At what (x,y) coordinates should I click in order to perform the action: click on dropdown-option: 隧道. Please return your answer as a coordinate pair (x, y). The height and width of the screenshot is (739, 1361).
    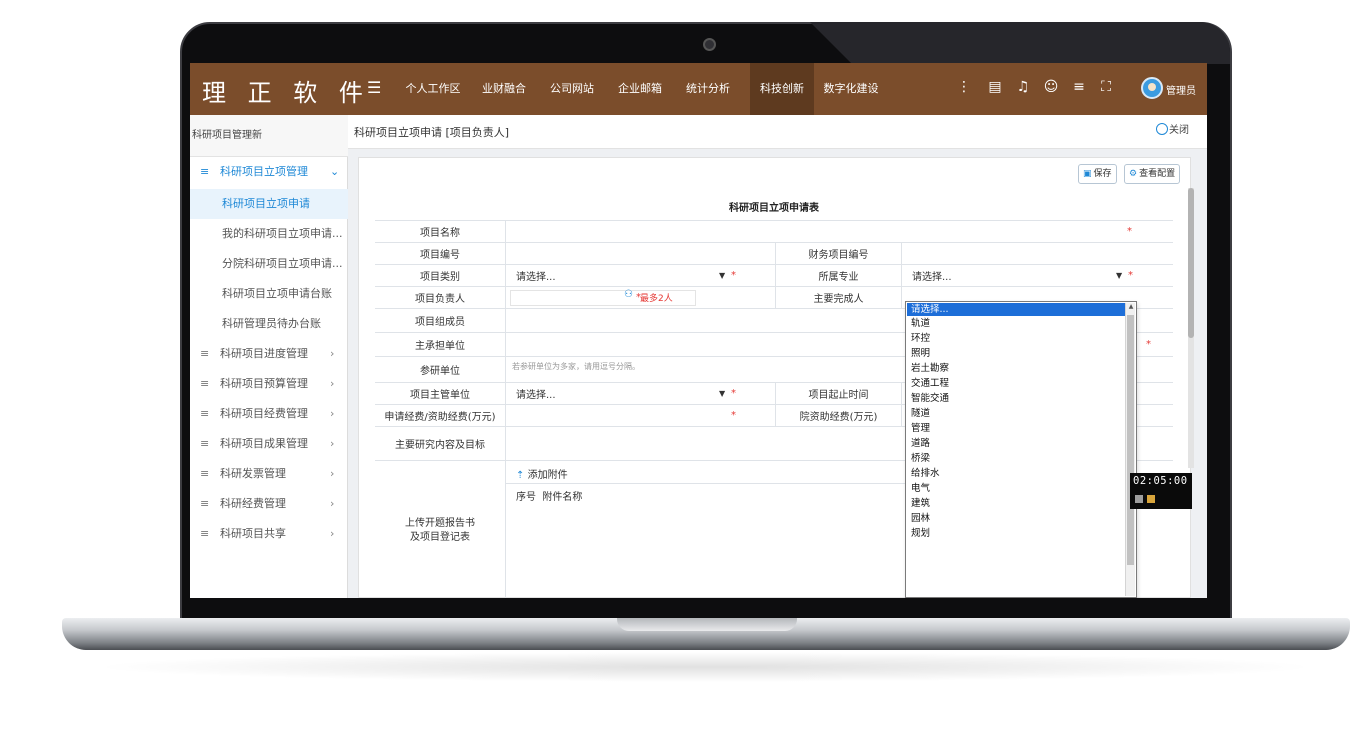
    Looking at the image, I should click on (1016, 413).